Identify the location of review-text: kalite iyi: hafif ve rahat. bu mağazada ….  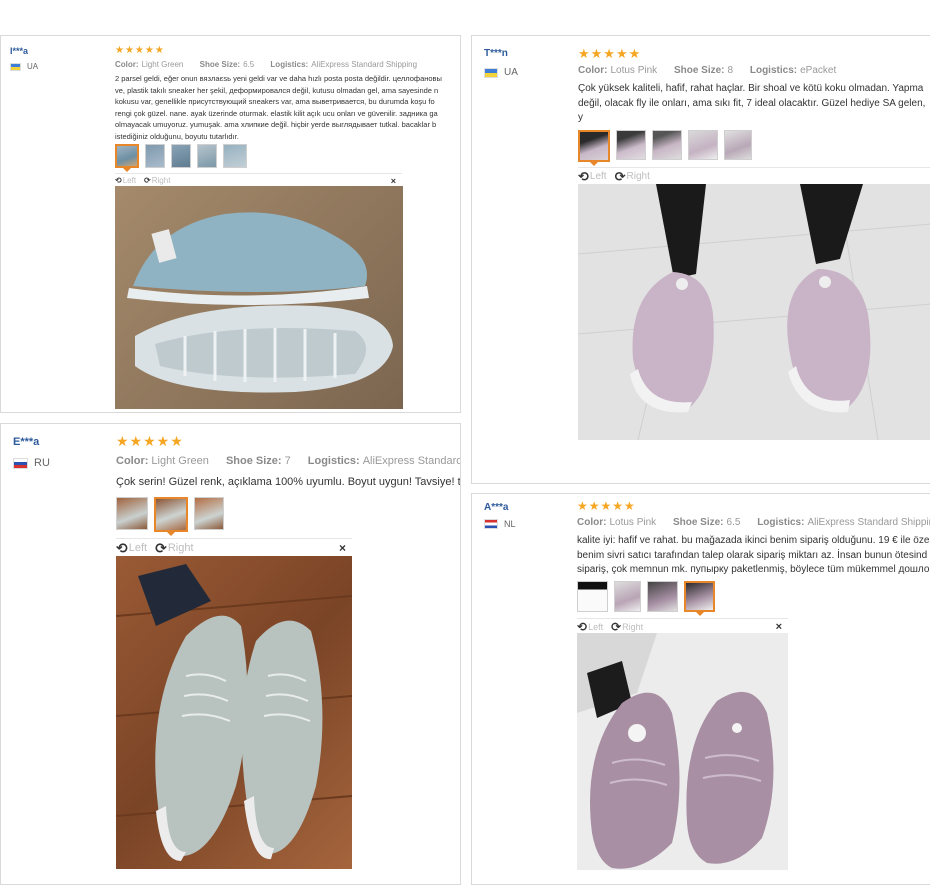
(753, 555).